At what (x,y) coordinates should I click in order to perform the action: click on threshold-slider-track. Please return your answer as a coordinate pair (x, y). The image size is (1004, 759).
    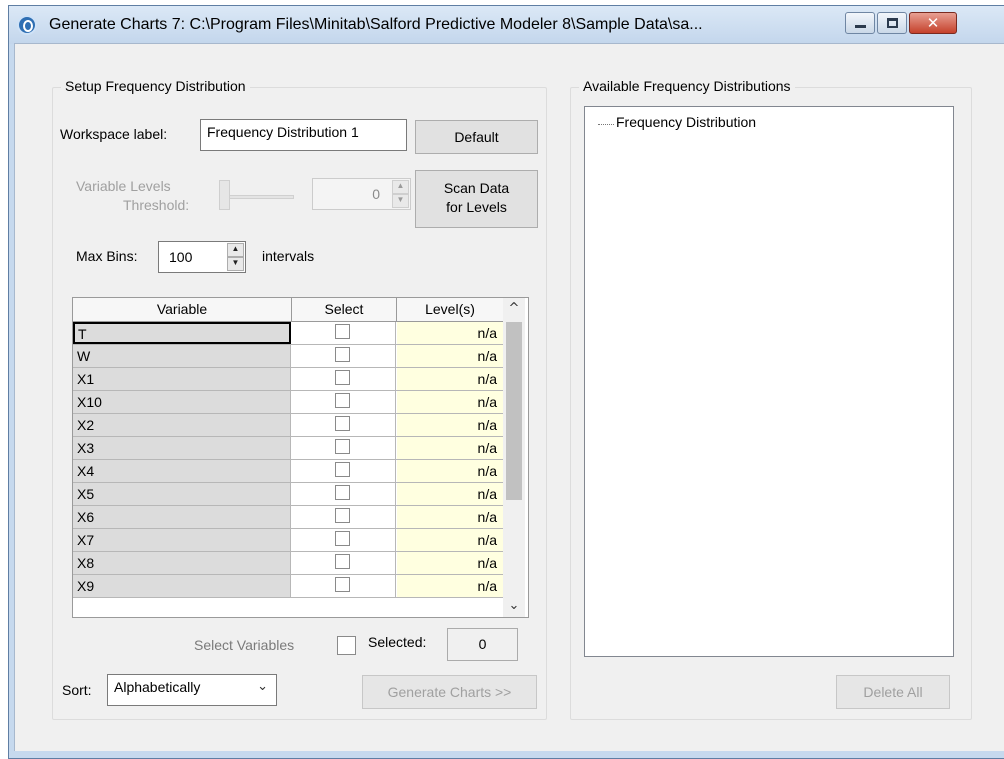
    Looking at the image, I should click on (258, 197).